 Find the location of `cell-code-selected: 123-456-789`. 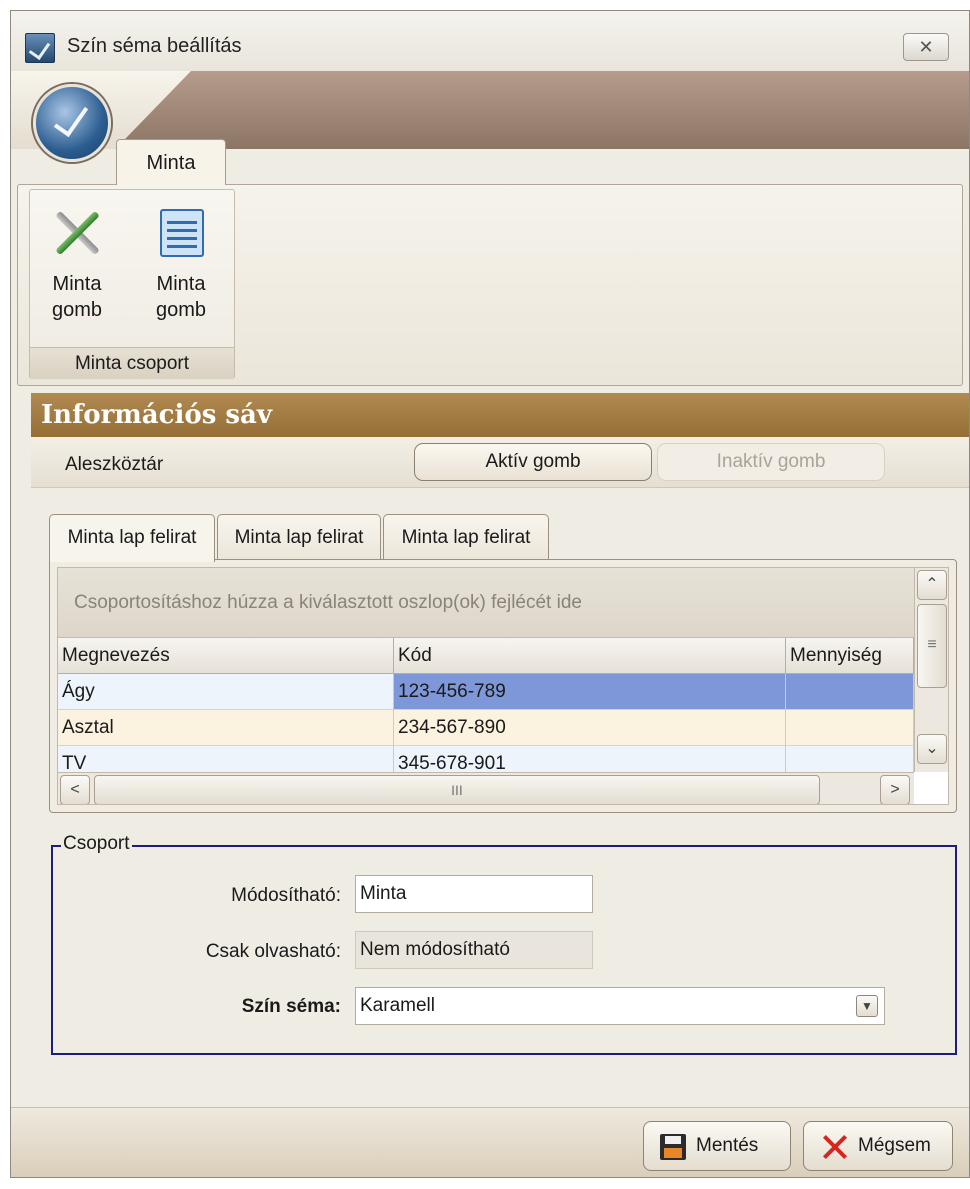

cell-code-selected: 123-456-789 is located at coordinates (590, 692).